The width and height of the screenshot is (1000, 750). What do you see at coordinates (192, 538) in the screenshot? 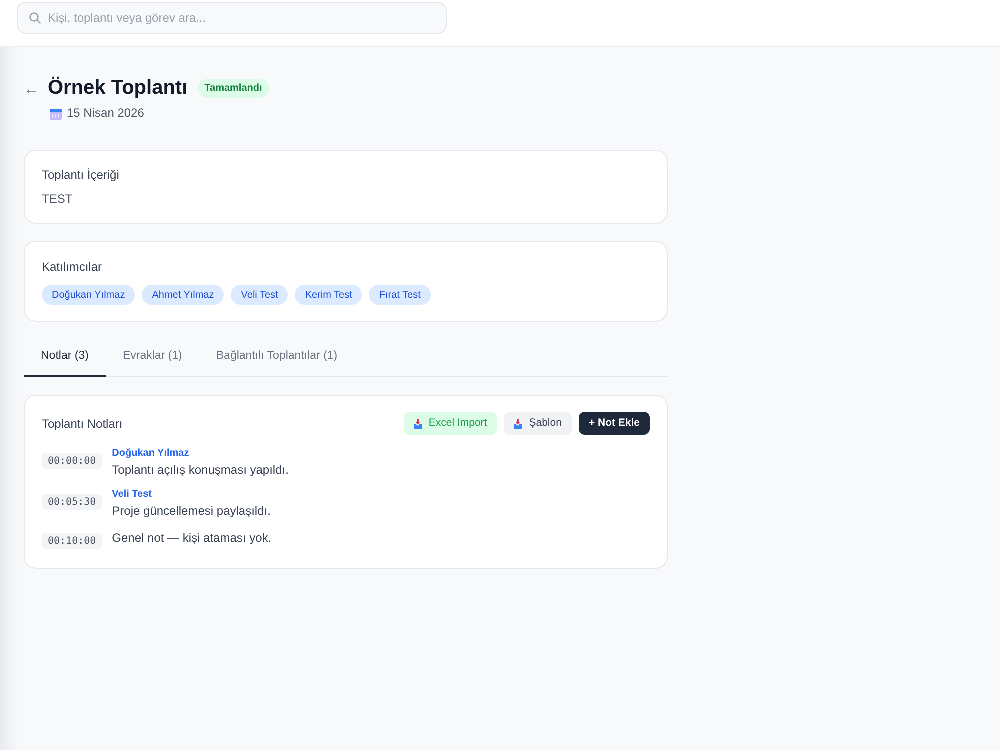
I see `note-text: Genel not — kişi ataması yok.` at bounding box center [192, 538].